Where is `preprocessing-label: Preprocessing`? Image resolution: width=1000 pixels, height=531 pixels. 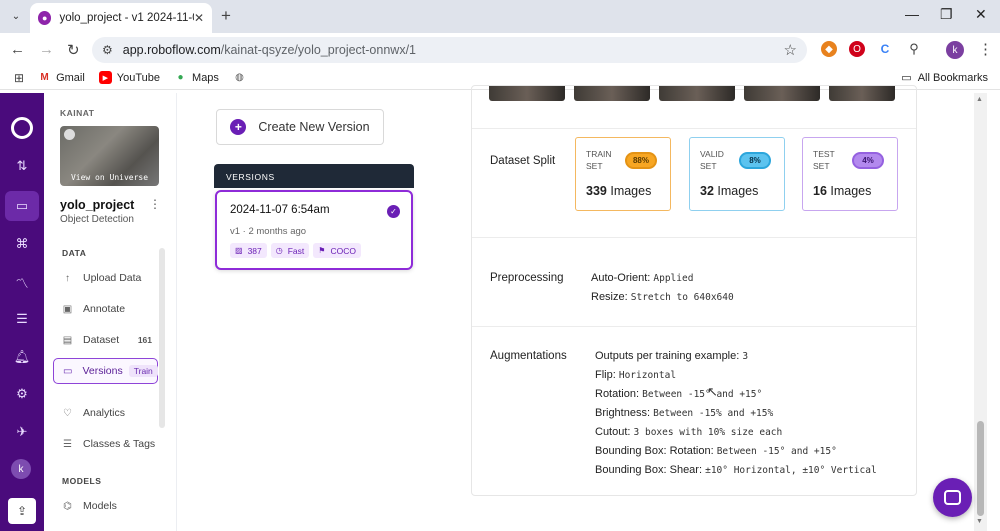 preprocessing-label: Preprocessing is located at coordinates (527, 278).